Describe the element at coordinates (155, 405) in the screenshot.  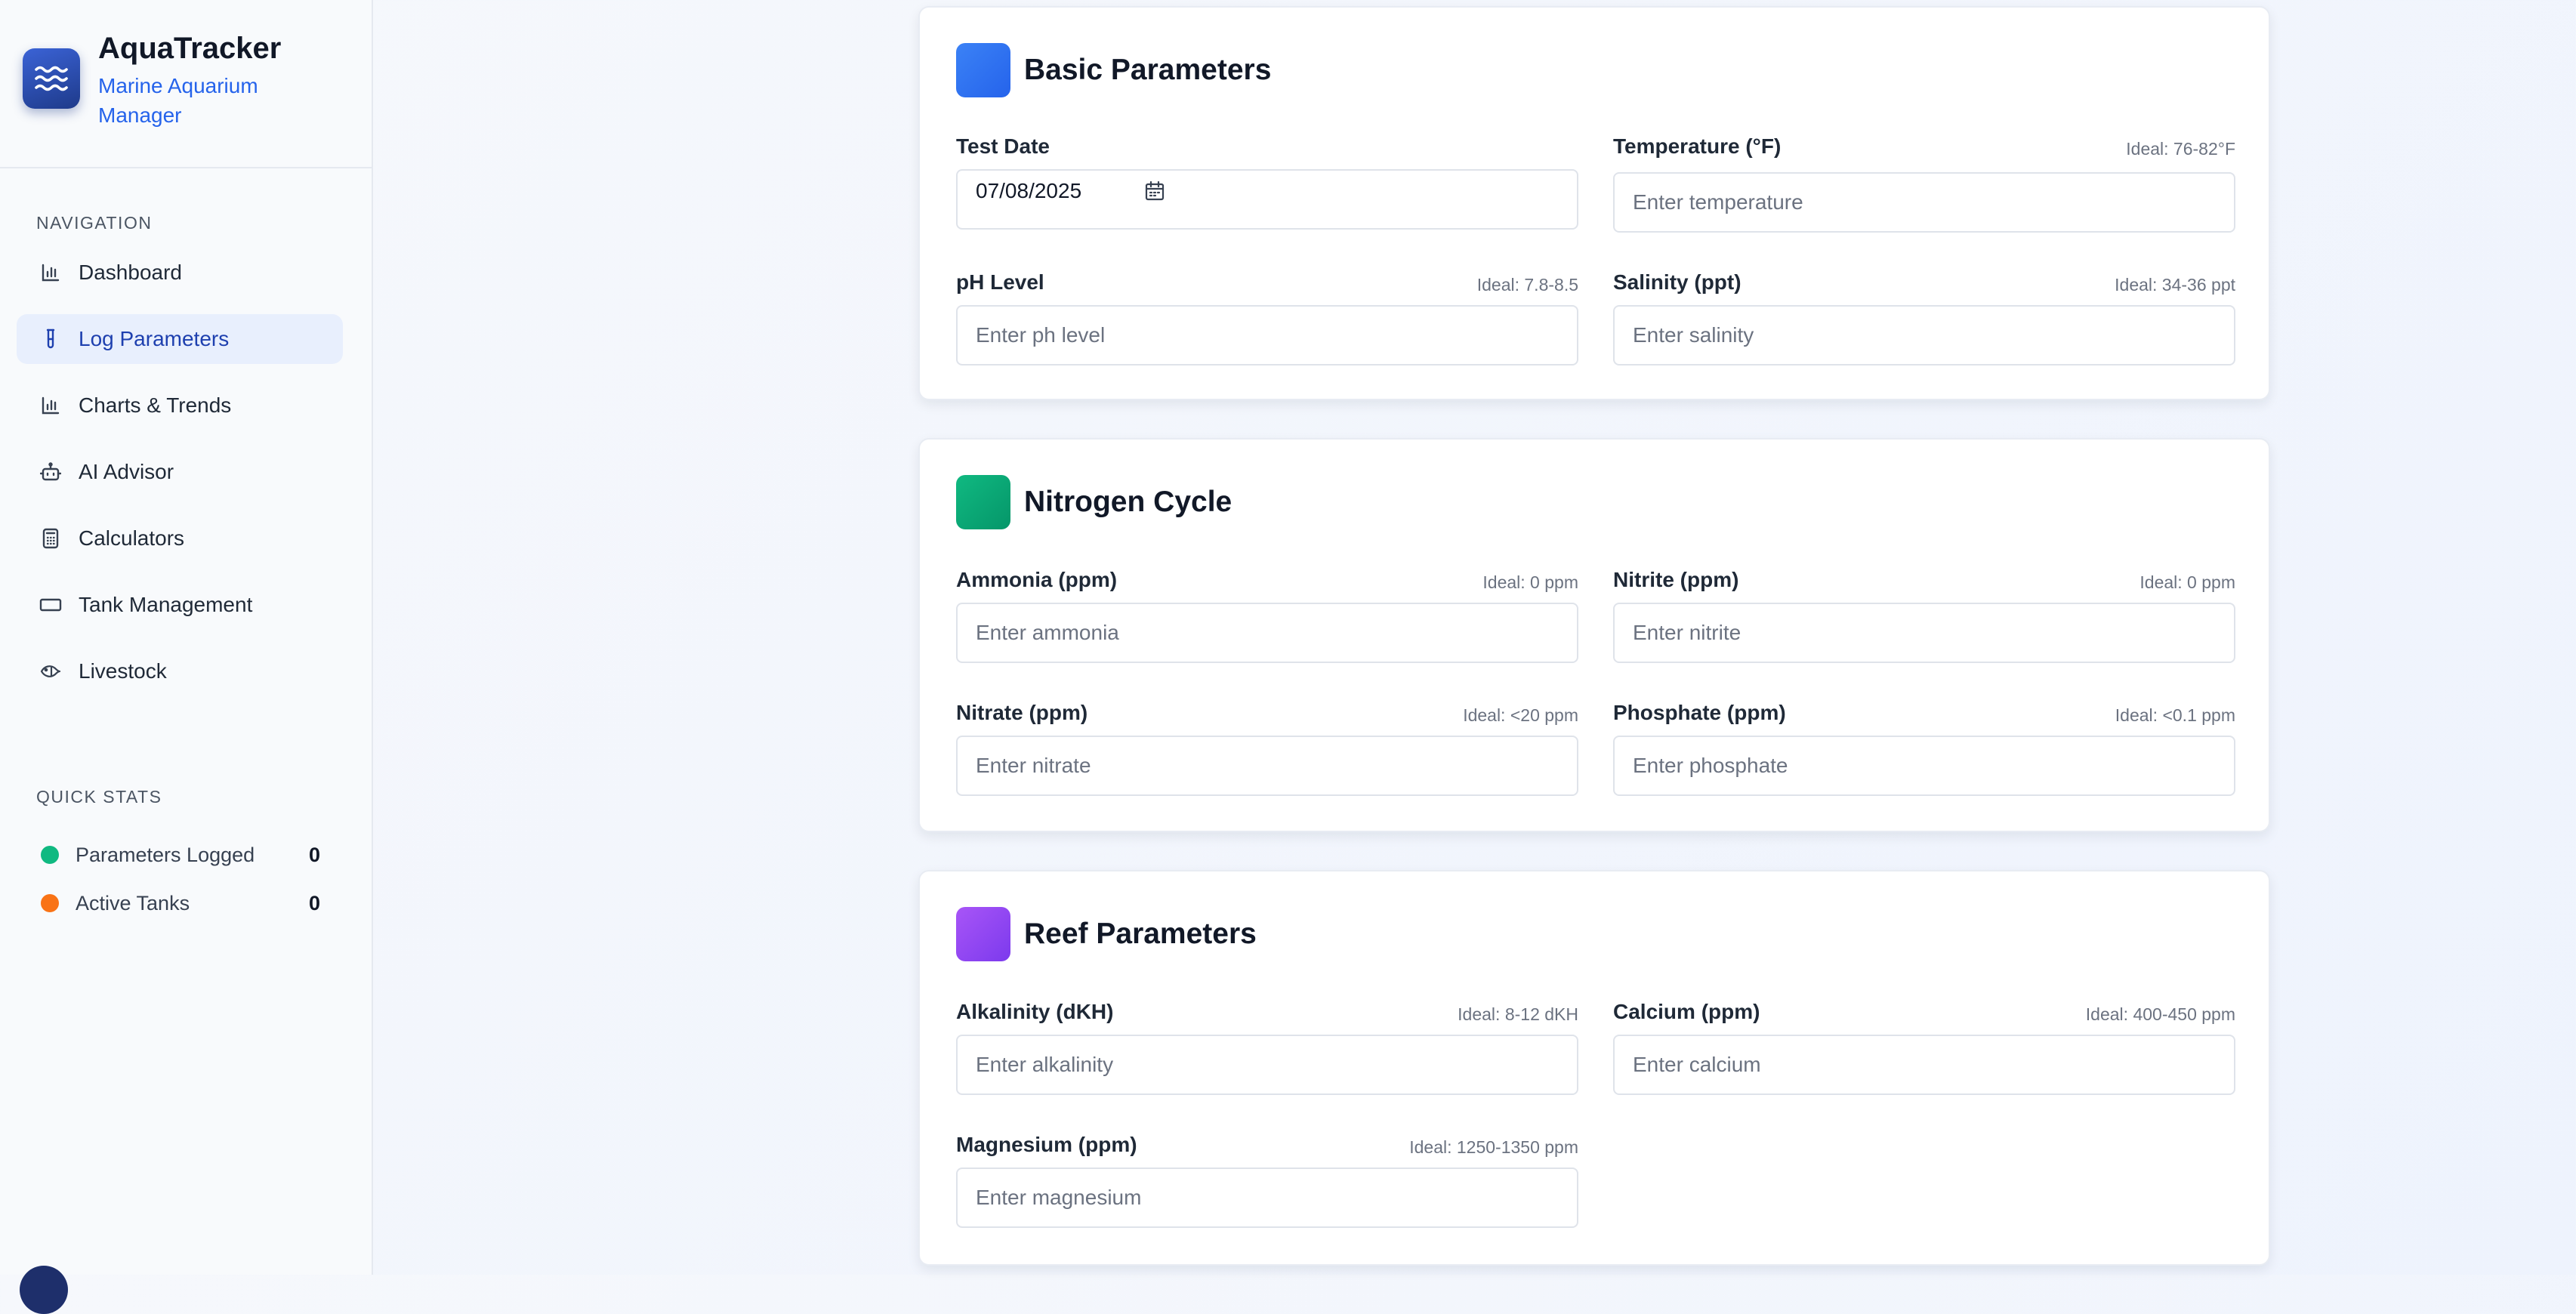
I see `nav-label: Charts & Trends` at that location.